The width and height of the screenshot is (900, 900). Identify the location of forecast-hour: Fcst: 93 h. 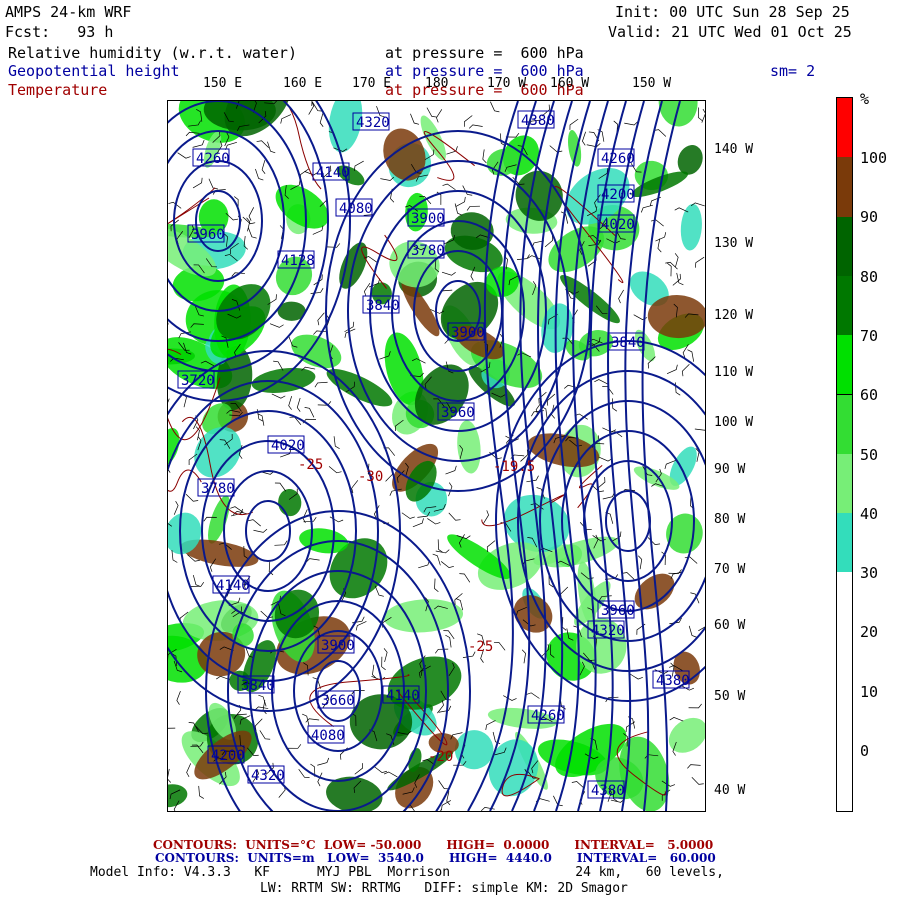
(59, 32).